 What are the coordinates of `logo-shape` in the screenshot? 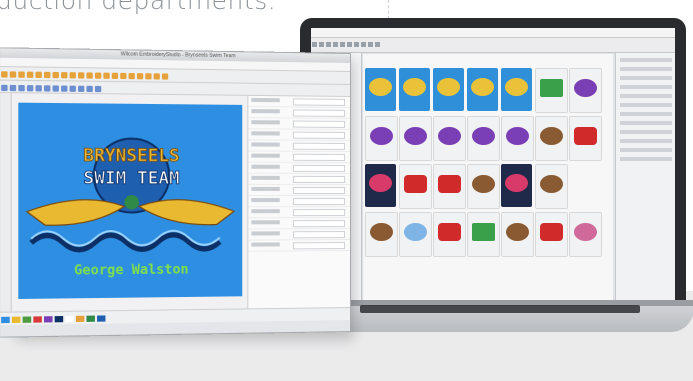 It's located at (551, 232).